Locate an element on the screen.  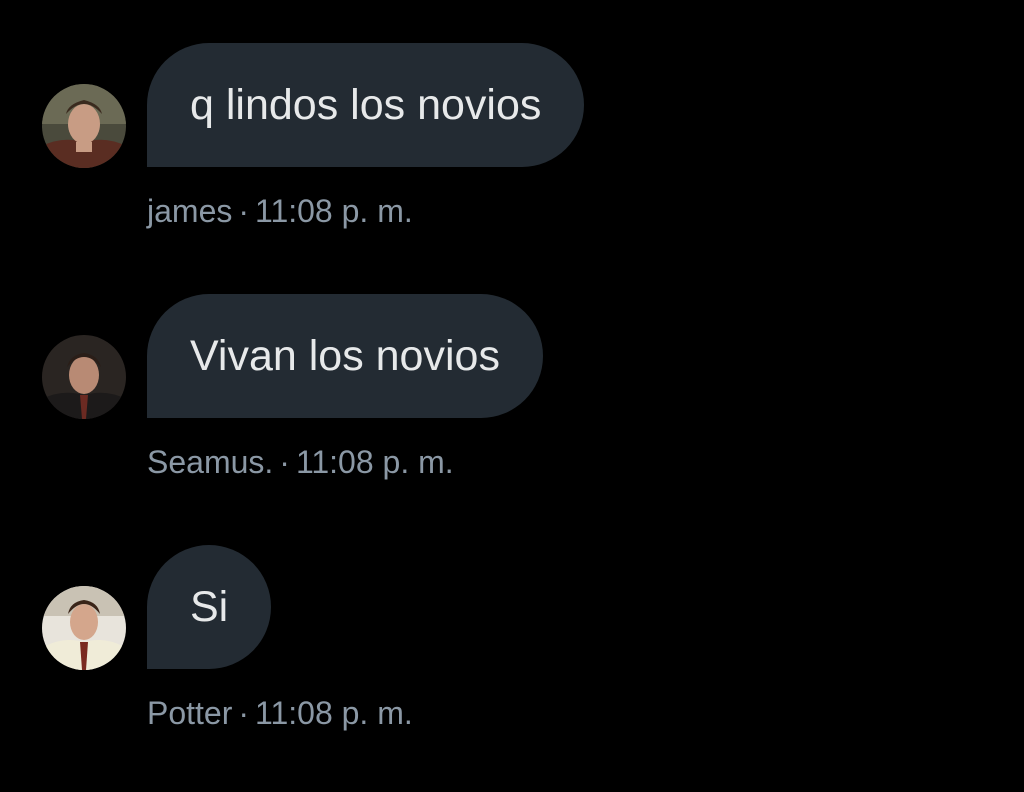
avatar-james is located at coordinates (84, 126).